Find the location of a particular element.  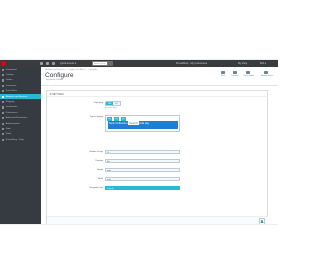

width-input: auto is located at coordinates (142, 179).